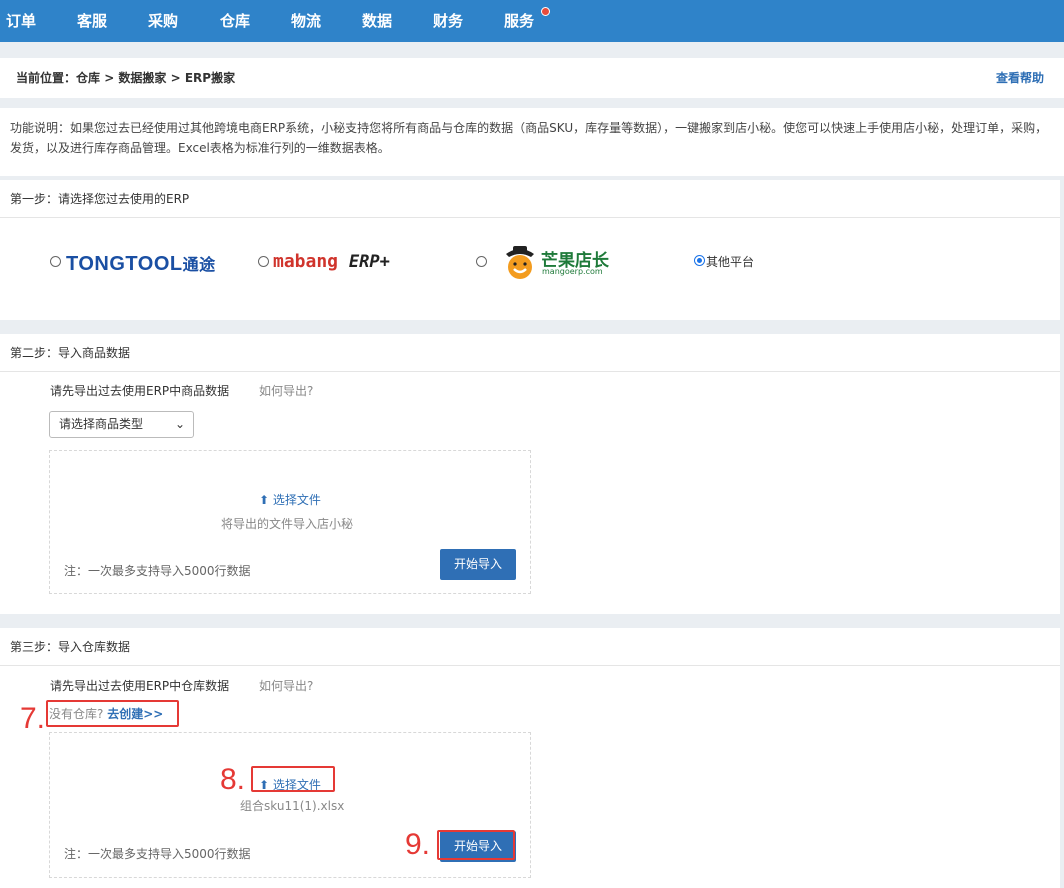  What do you see at coordinates (448, 21) in the screenshot?
I see `nav-item-finance: 财务` at bounding box center [448, 21].